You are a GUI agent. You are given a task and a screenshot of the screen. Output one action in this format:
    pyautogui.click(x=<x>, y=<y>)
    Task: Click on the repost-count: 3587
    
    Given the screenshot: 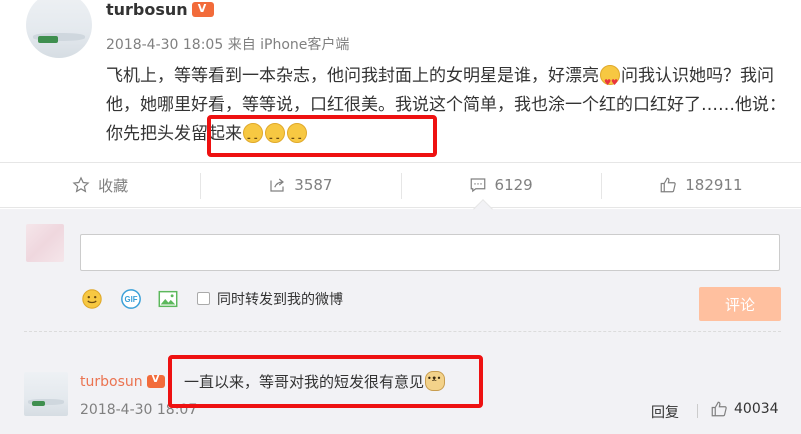 What is the action you would take?
    pyautogui.click(x=313, y=185)
    